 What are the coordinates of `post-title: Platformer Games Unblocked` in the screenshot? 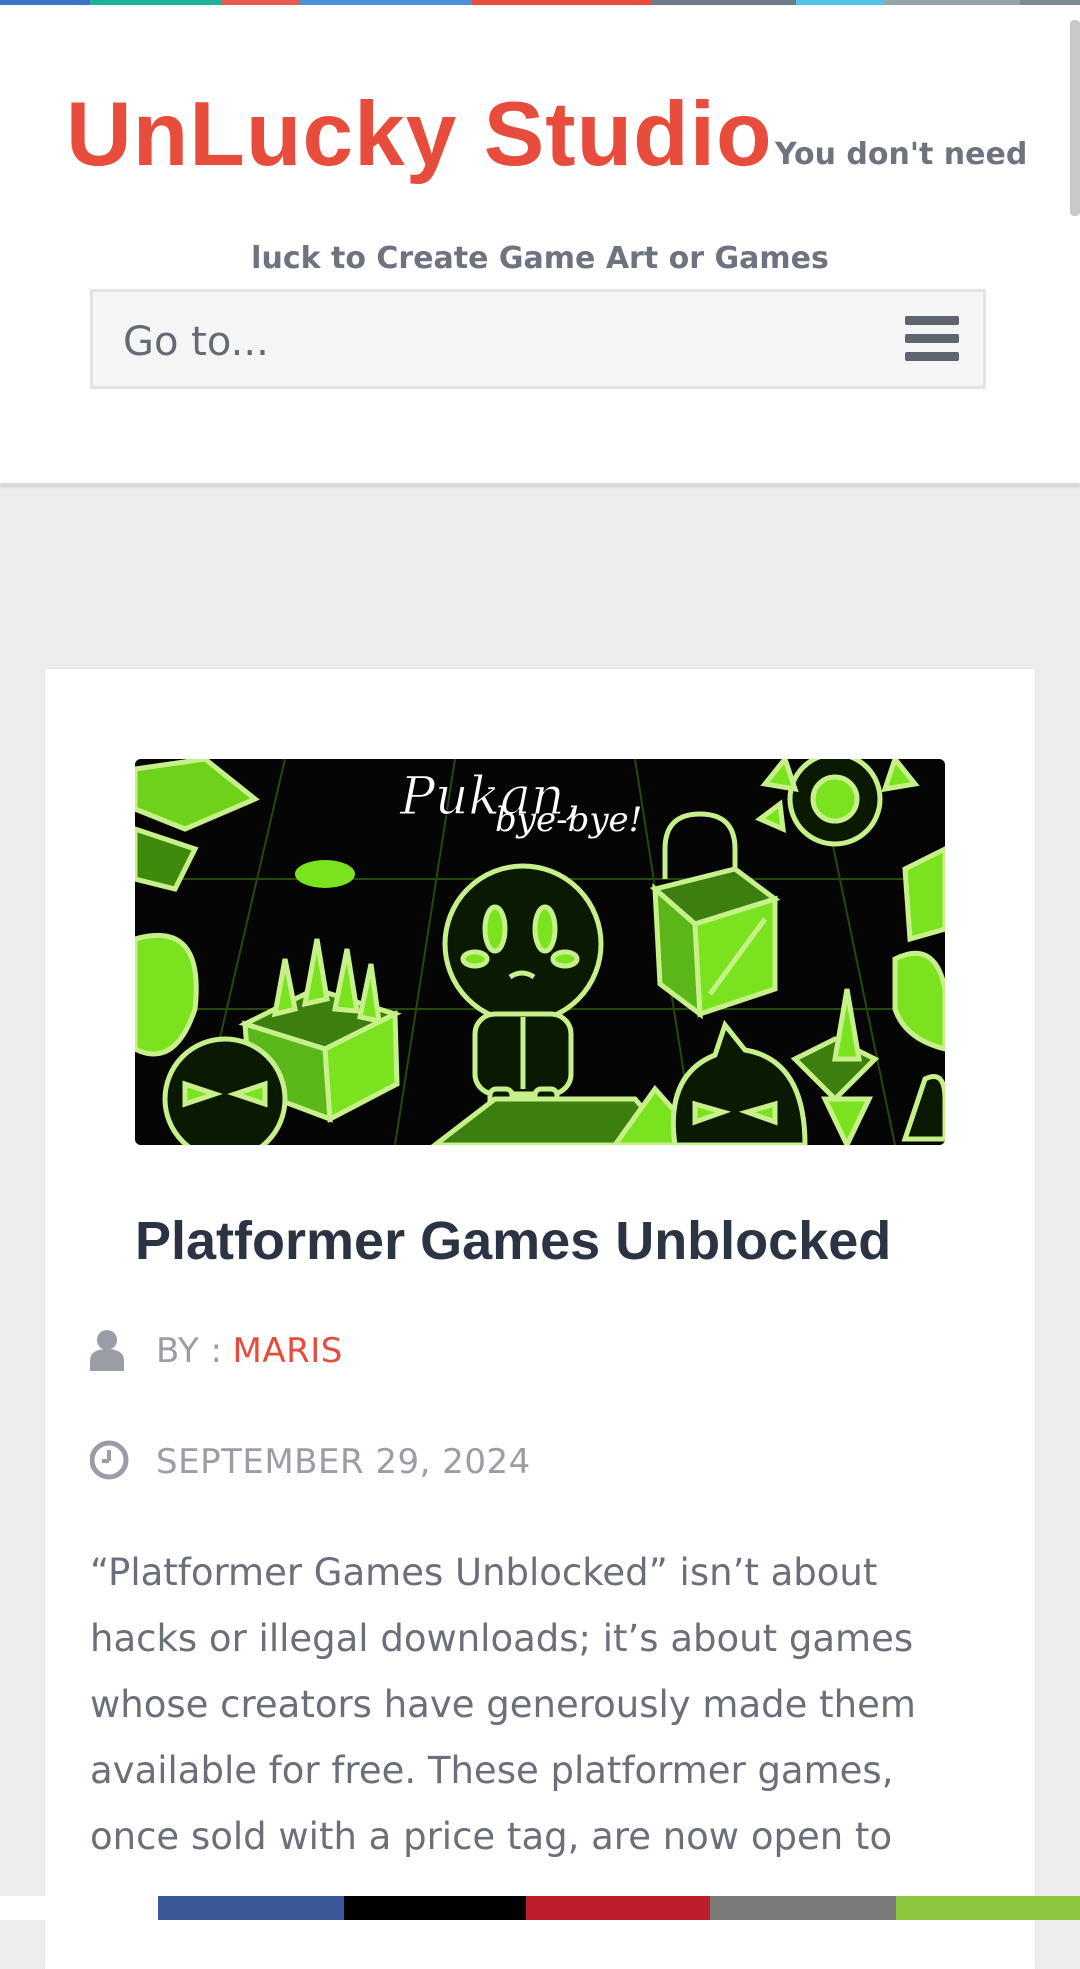 It's located at (513, 1241).